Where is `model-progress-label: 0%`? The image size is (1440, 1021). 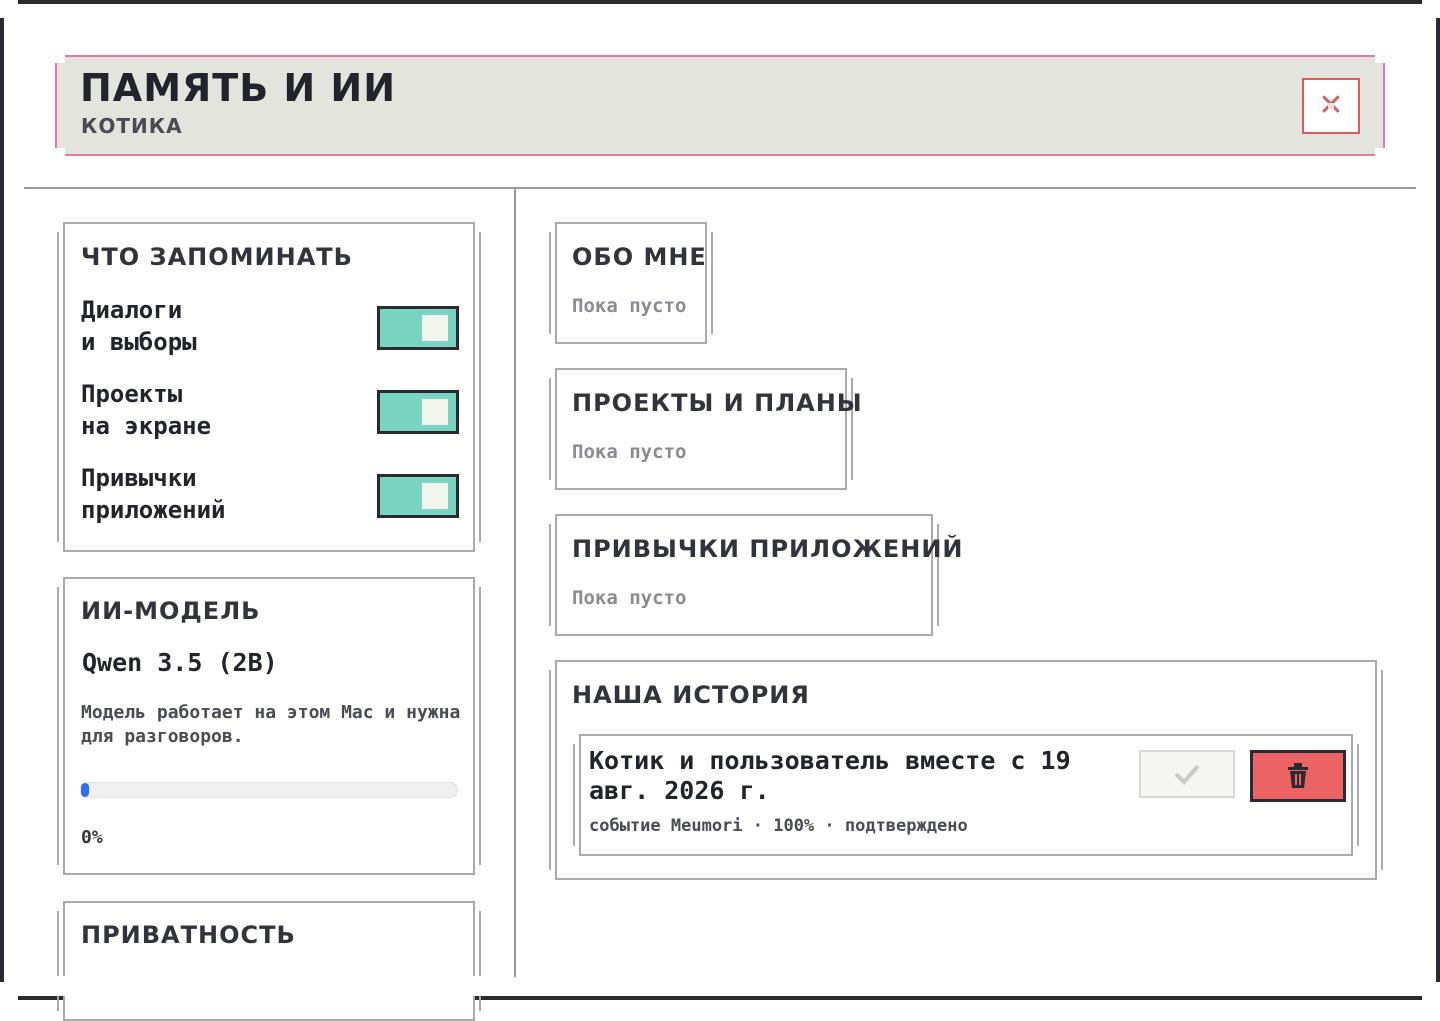
model-progress-label: 0% is located at coordinates (92, 837).